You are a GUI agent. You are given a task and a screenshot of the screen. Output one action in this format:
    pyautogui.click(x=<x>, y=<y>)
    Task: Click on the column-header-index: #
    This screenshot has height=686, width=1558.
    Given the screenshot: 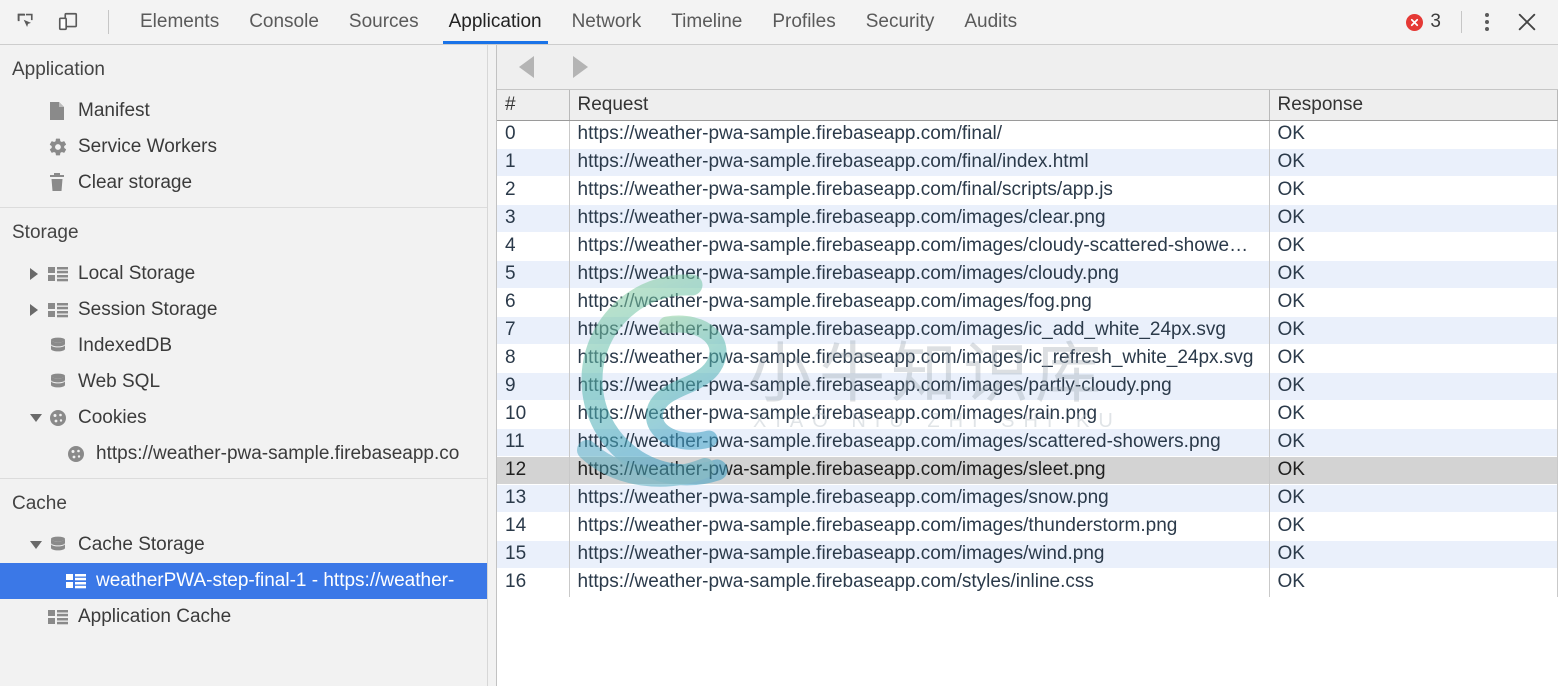 What is the action you would take?
    pyautogui.click(x=533, y=105)
    